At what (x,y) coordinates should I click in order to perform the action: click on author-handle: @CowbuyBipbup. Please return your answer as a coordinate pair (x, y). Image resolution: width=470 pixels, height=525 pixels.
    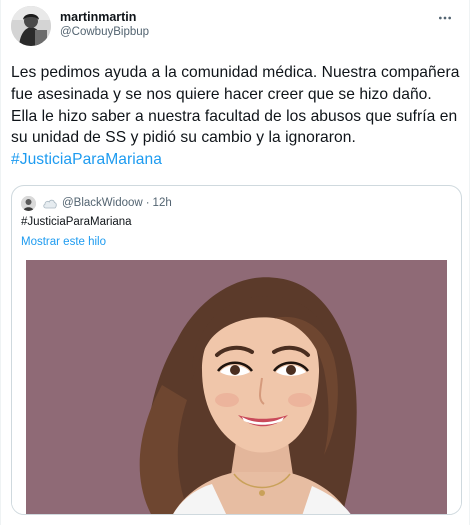
    Looking at the image, I should click on (104, 32).